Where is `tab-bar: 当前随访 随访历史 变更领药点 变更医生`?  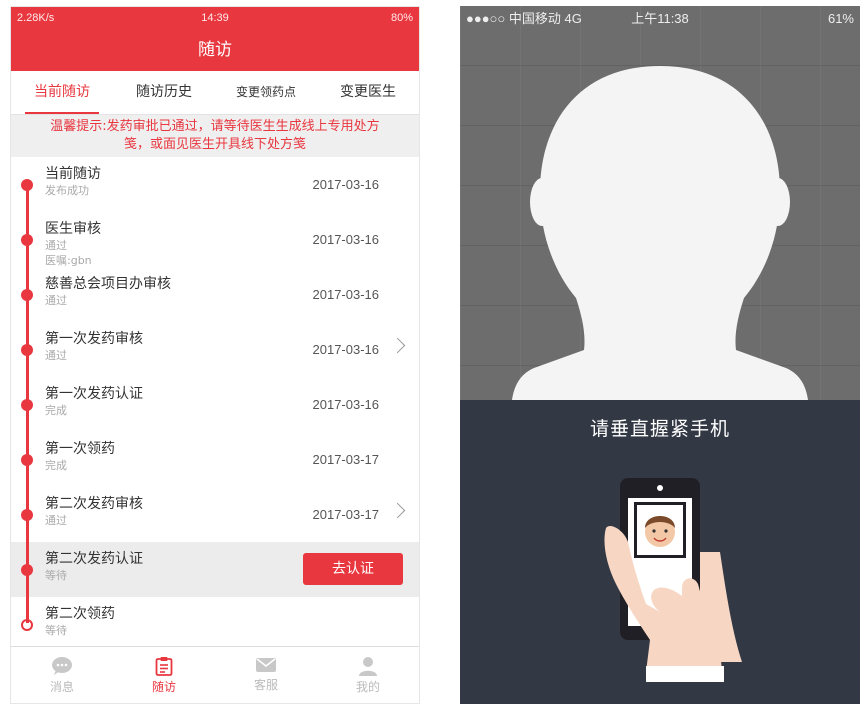 tab-bar: 当前随访 随访历史 变更领药点 变更医生 is located at coordinates (215, 93).